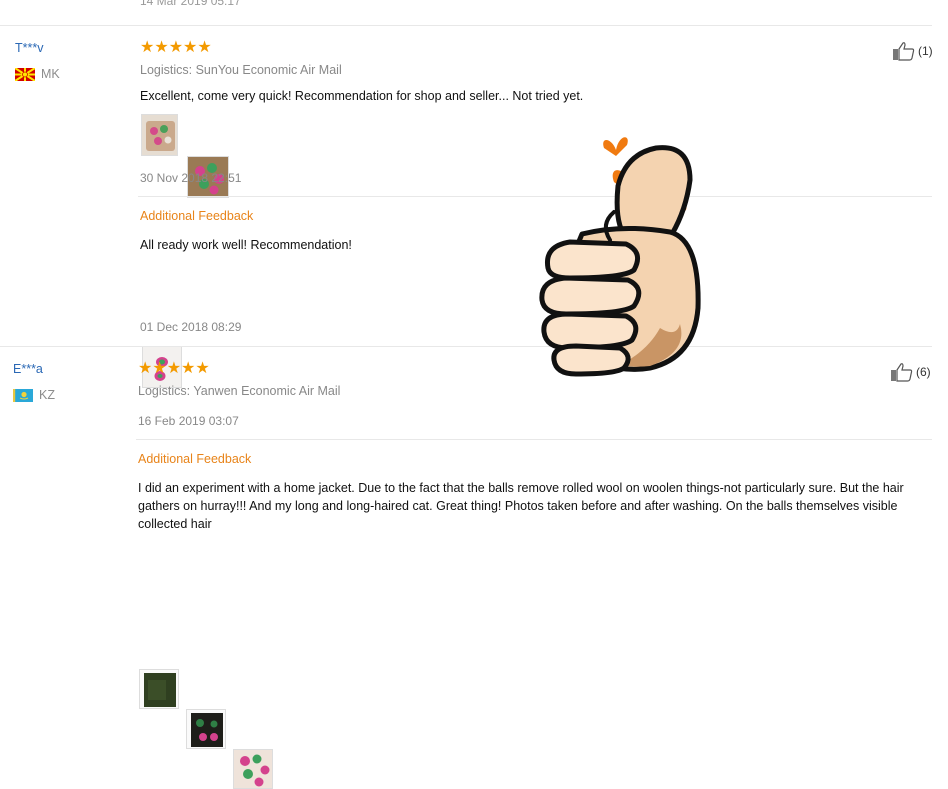 The image size is (948, 789). What do you see at coordinates (29, 48) in the screenshot?
I see `reviewer-name: T***v` at bounding box center [29, 48].